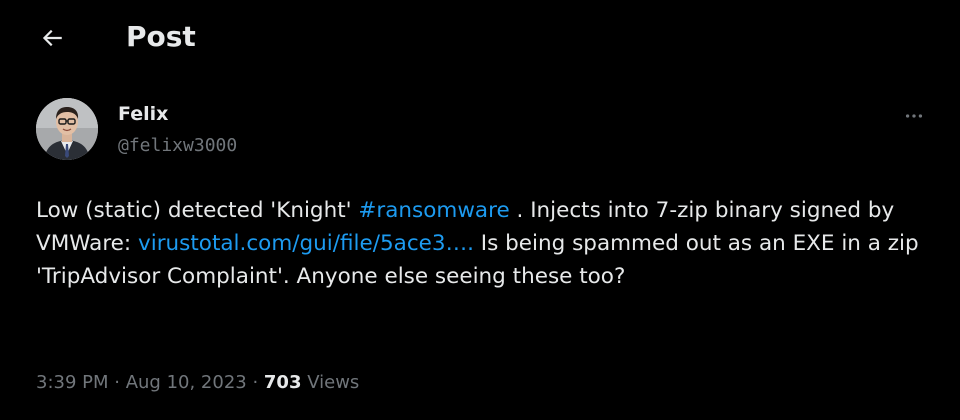 The width and height of the screenshot is (960, 420). I want to click on virustotal-link: virustotal.com/gui/file/5ace3…., so click(306, 243).